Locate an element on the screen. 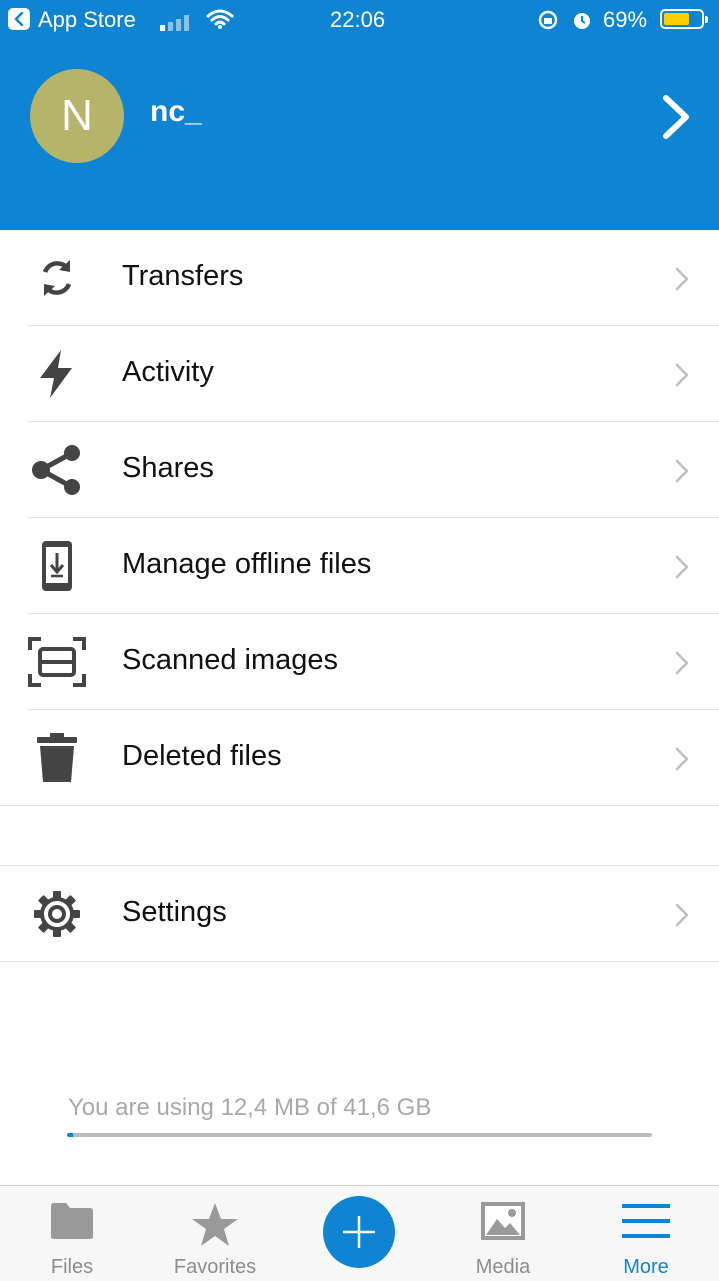  add-button is located at coordinates (359, 1232).